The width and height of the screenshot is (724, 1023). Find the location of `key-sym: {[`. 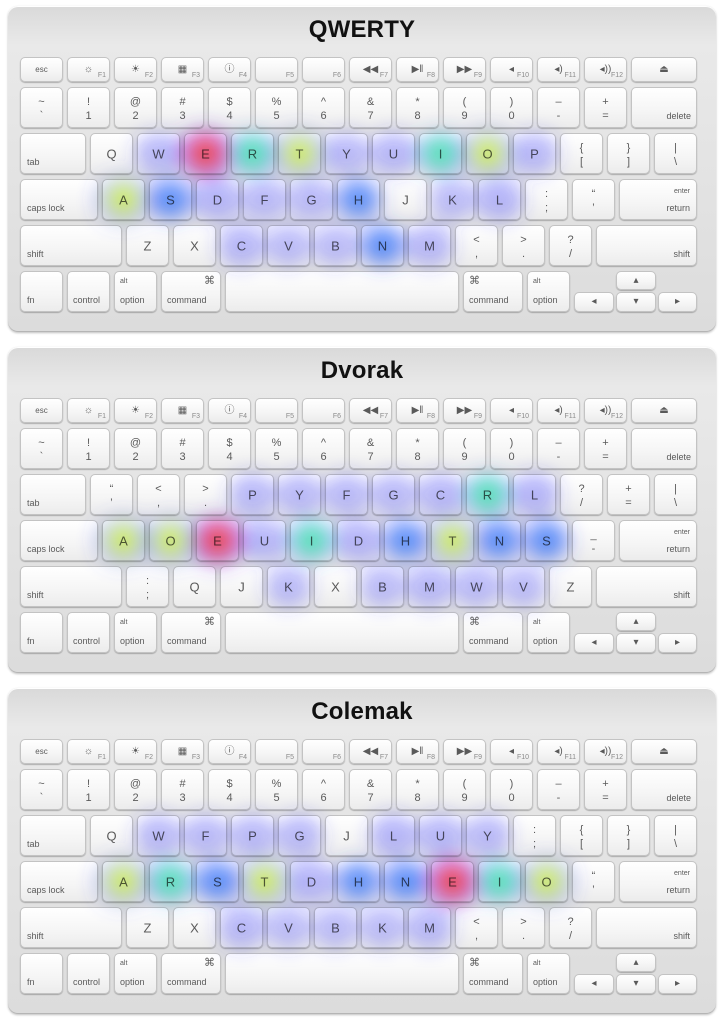

key-sym: {[ is located at coordinates (581, 835).